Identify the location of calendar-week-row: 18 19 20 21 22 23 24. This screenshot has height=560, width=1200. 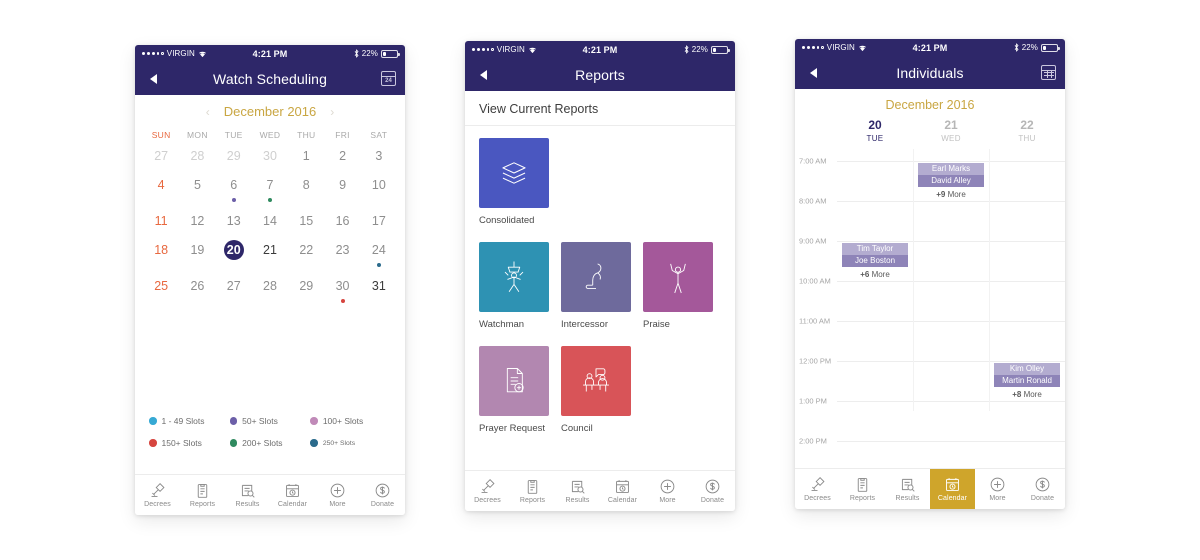
(270, 253).